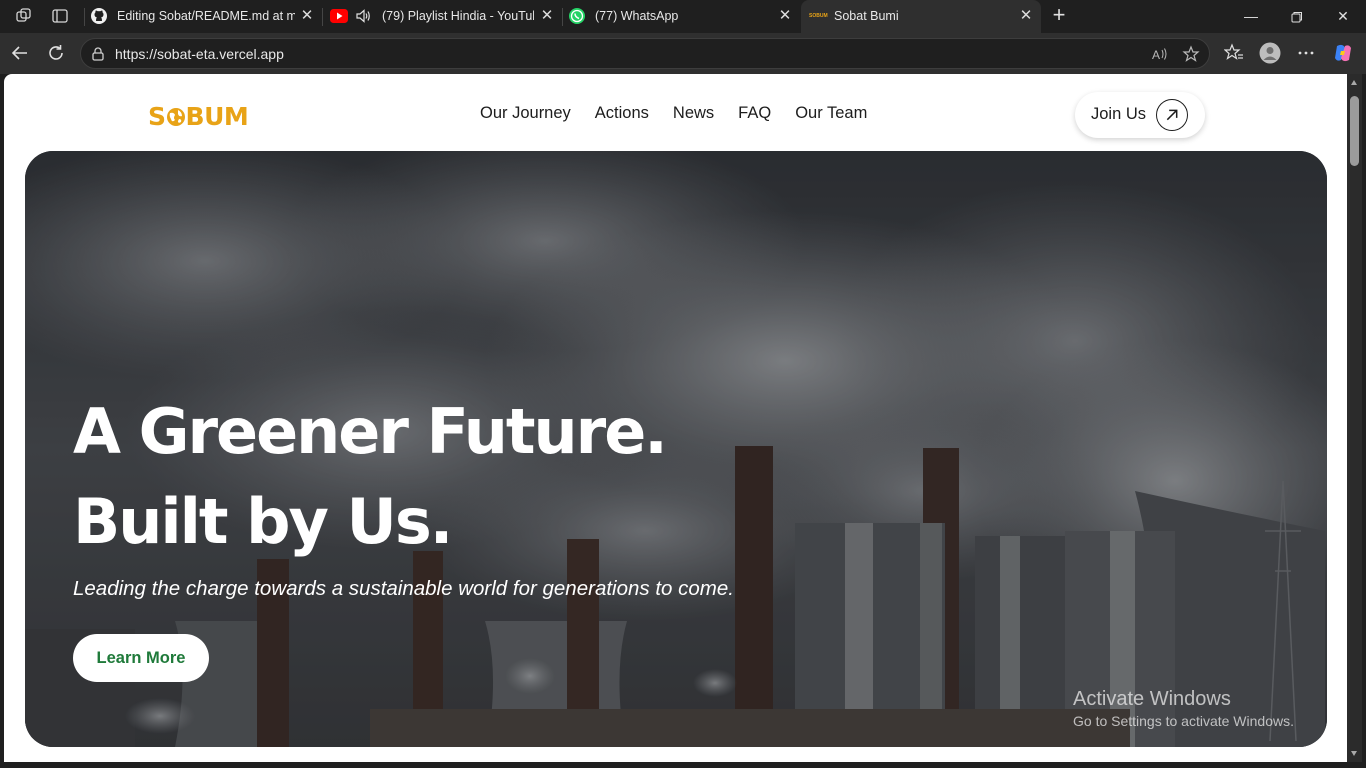 The image size is (1366, 768). I want to click on workspaces-icon, so click(24, 16).